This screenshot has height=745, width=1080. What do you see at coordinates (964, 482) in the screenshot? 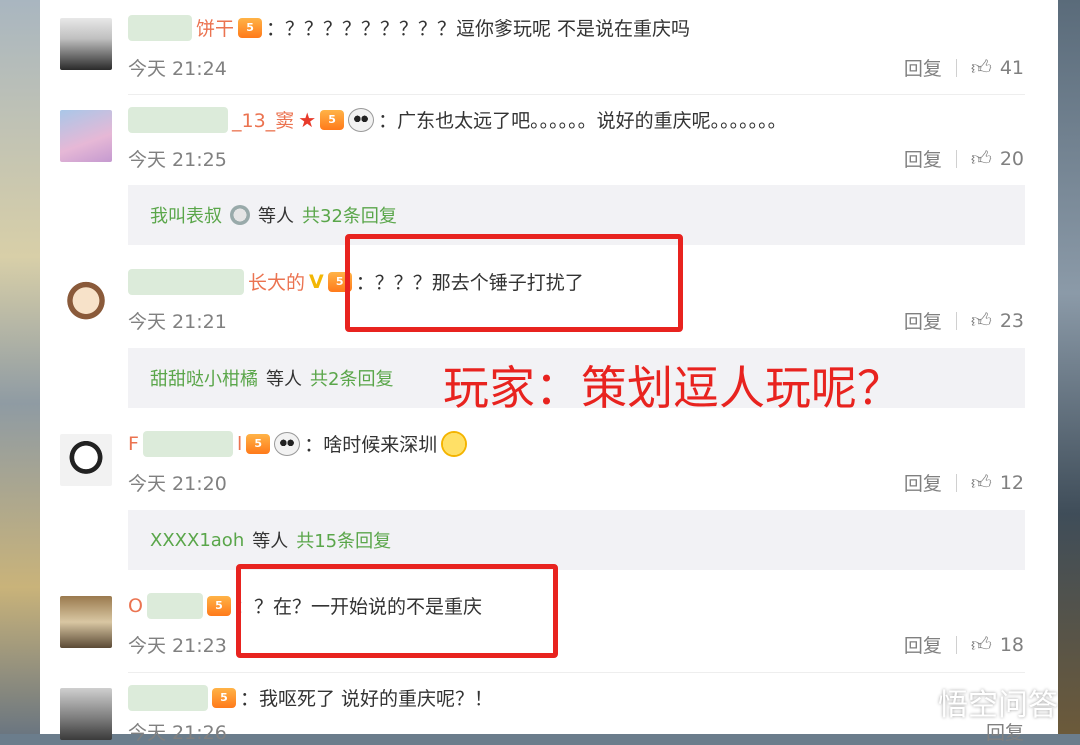
I see `comment-actions: 回复 👍︎ 12` at bounding box center [964, 482].